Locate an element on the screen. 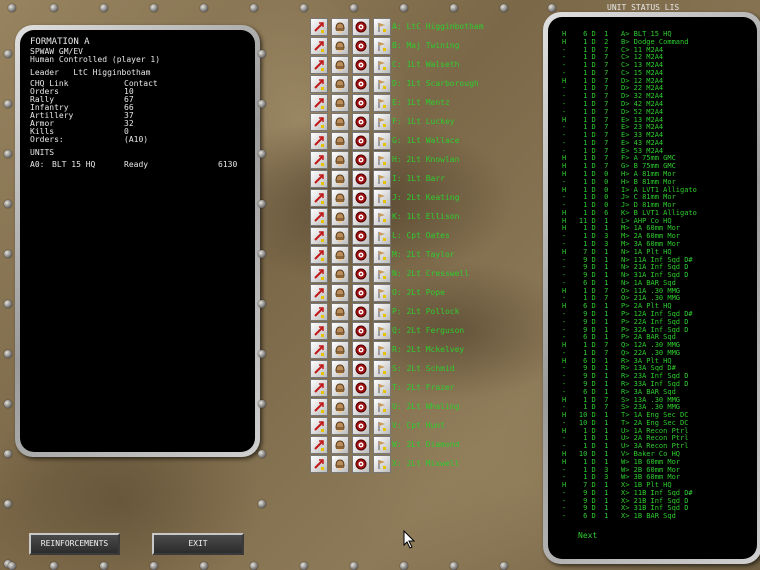 This screenshot has width=760, height=570. unit-leader-name: P: 2Lt Pollock is located at coordinates (425, 311).